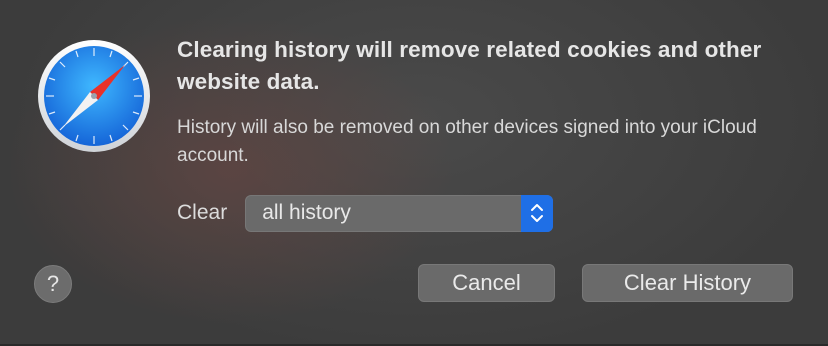 Image resolution: width=828 pixels, height=346 pixels. Describe the element at coordinates (202, 212) in the screenshot. I see `clear-label: Clear` at that location.